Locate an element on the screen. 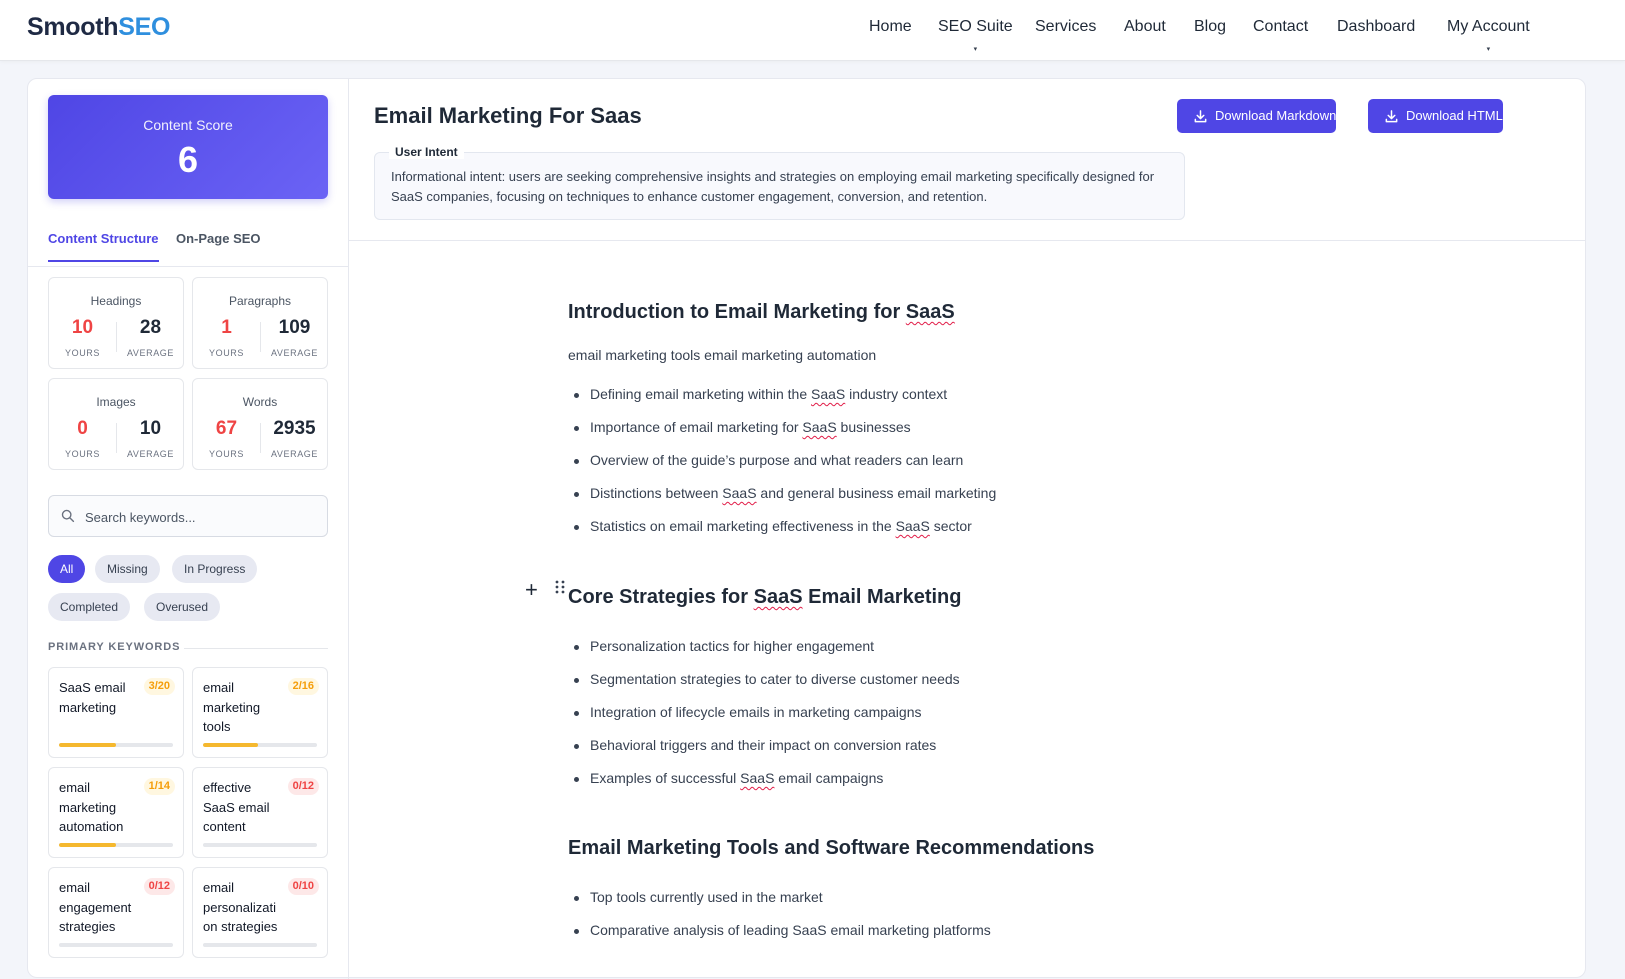  stat-title: Words is located at coordinates (260, 402).